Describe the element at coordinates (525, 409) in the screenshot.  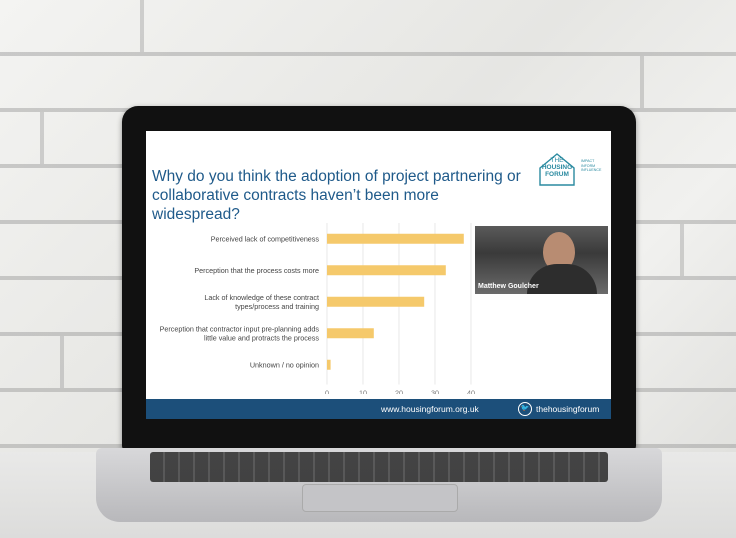
I see `twitter-icon: 🐦` at that location.